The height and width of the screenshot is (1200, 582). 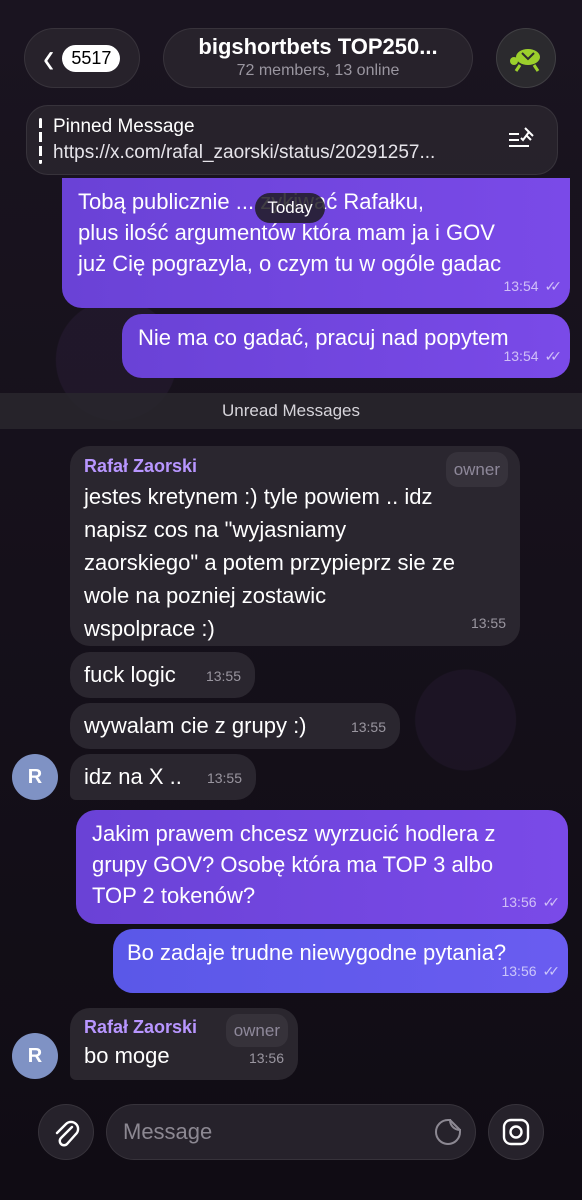 What do you see at coordinates (162, 675) in the screenshot?
I see `message-incoming: fuck logic 13:55` at bounding box center [162, 675].